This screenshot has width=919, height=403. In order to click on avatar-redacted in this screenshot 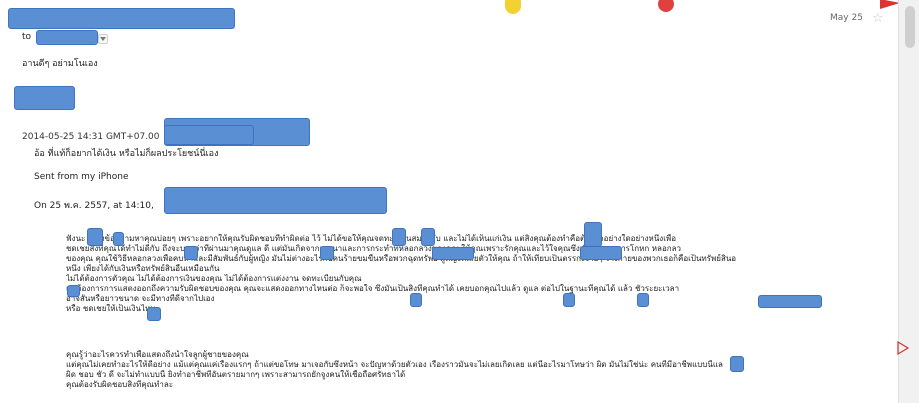, I will do `click(44, 98)`.